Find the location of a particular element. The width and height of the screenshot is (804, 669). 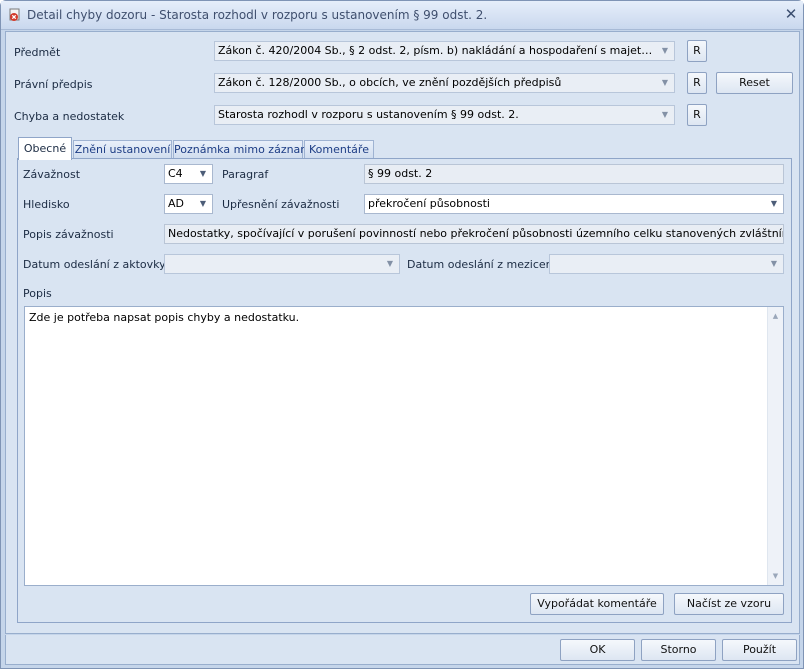

tab-poznamka-mimo-zaznam: Poznámka mimo záznam is located at coordinates (242, 149).